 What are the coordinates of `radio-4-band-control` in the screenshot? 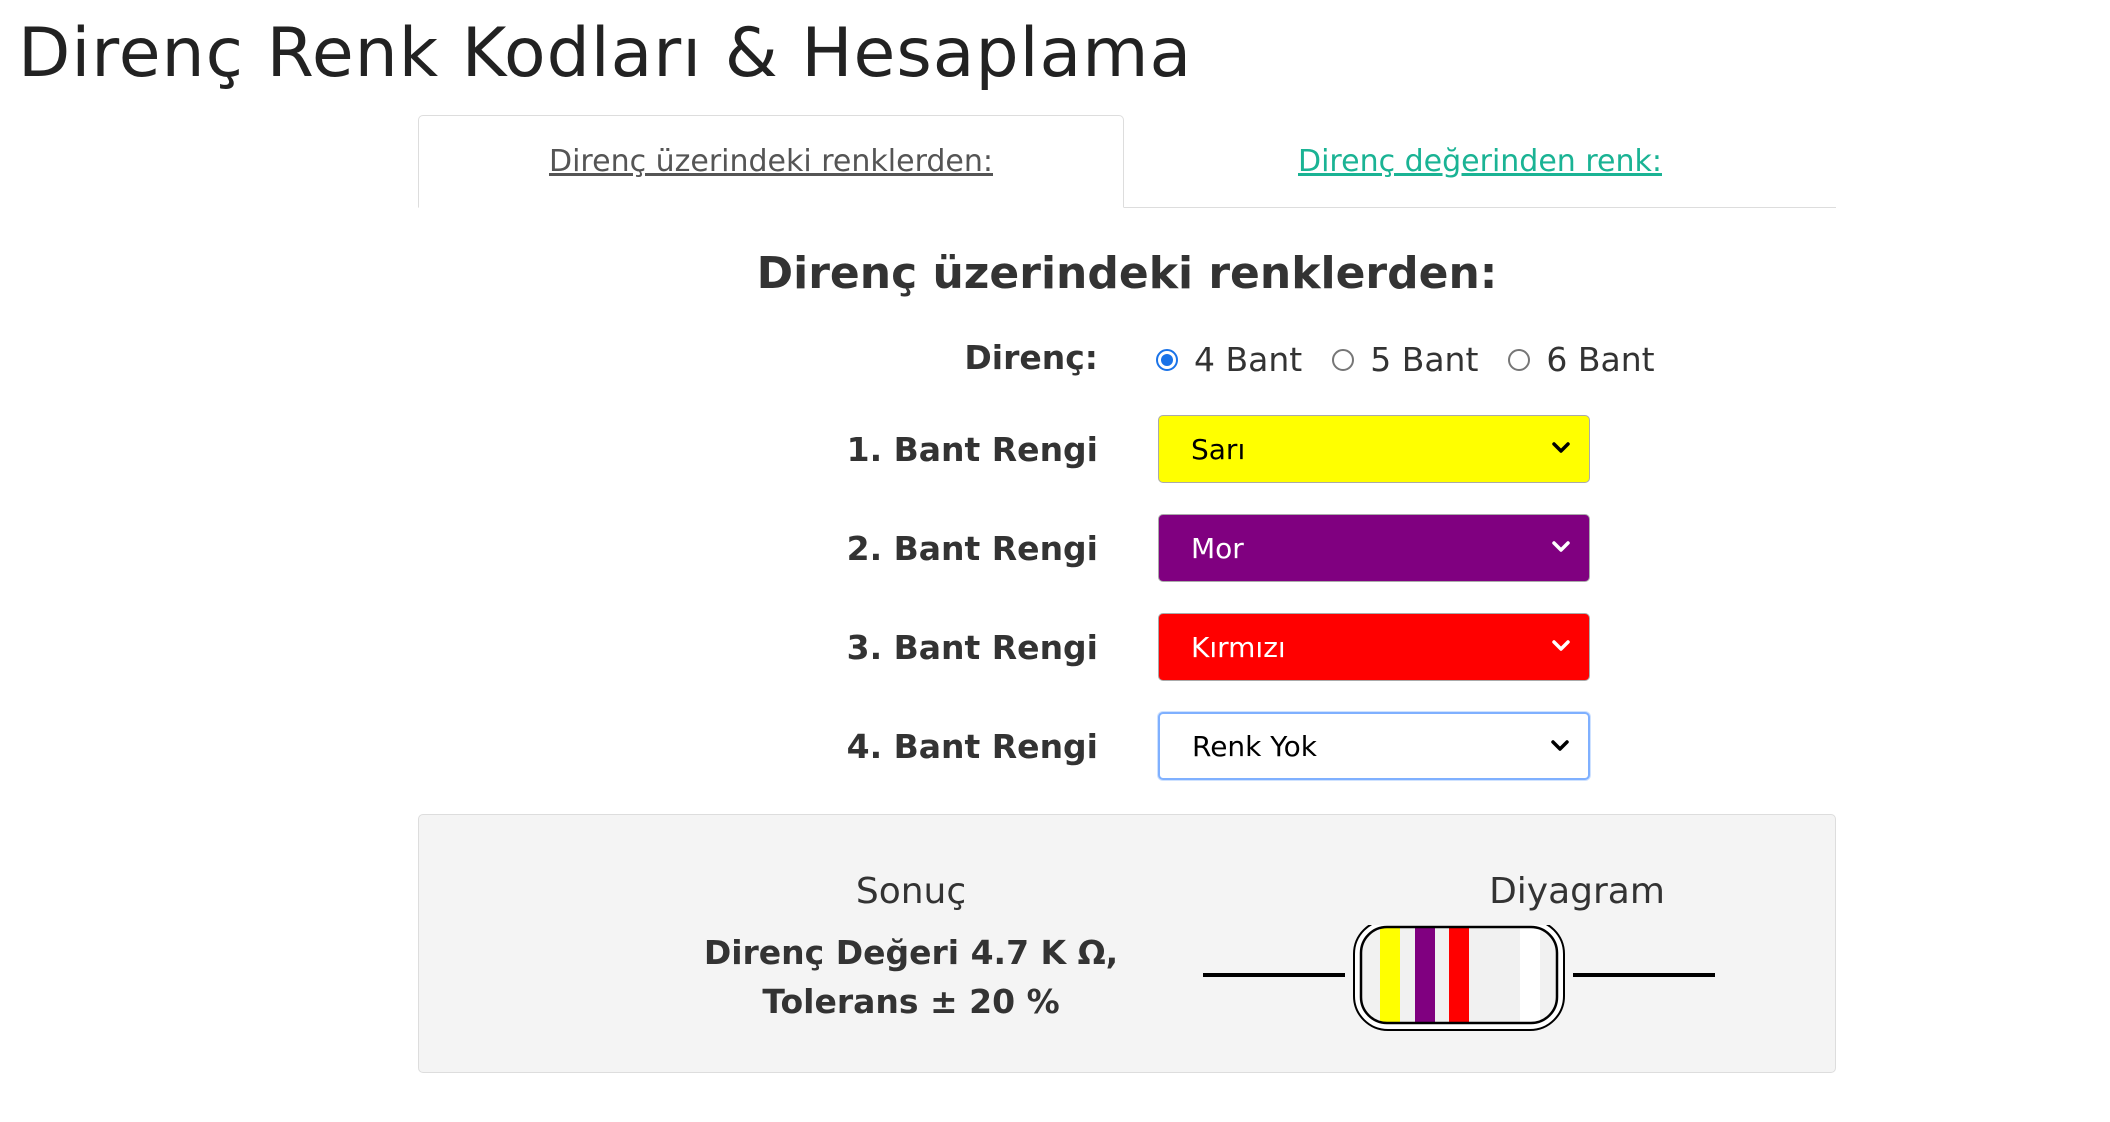 It's located at (1167, 359).